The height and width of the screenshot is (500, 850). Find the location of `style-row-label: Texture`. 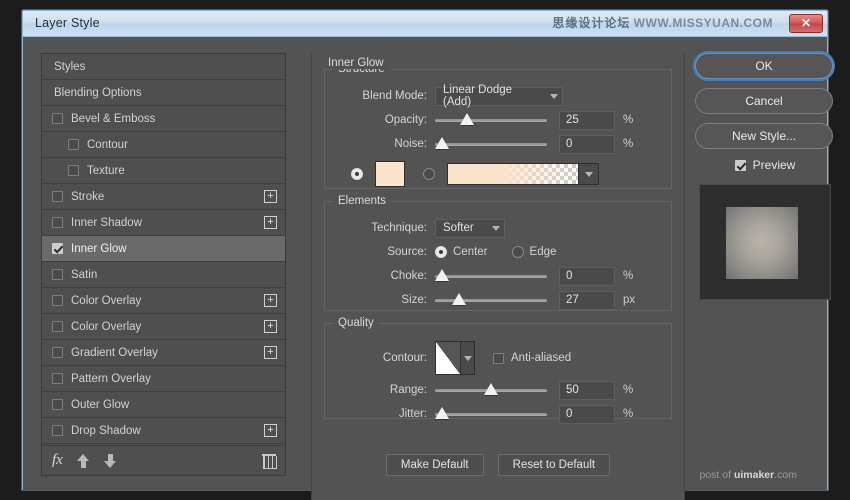

style-row-label: Texture is located at coordinates (106, 170).